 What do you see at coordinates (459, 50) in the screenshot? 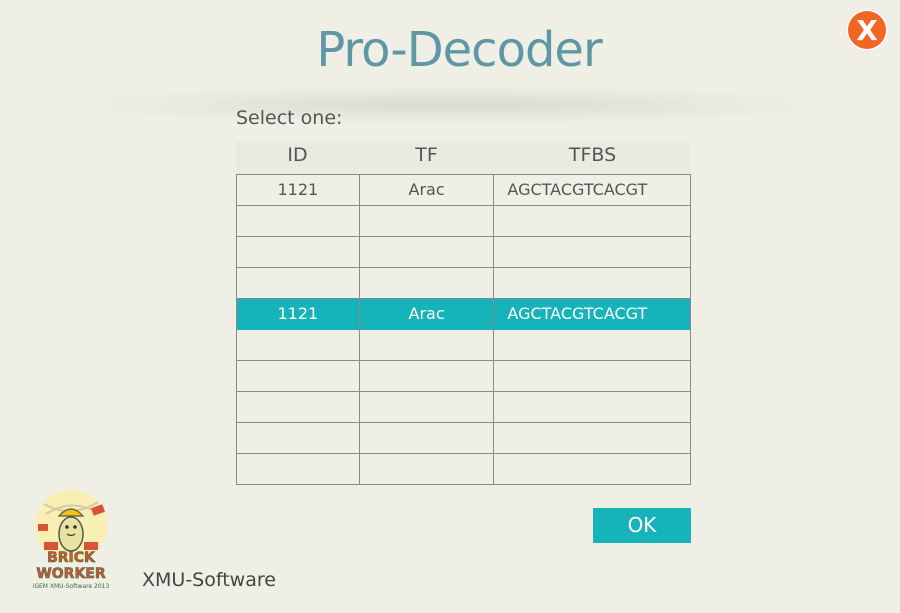
I see `app-title: Pro-Decoder` at bounding box center [459, 50].